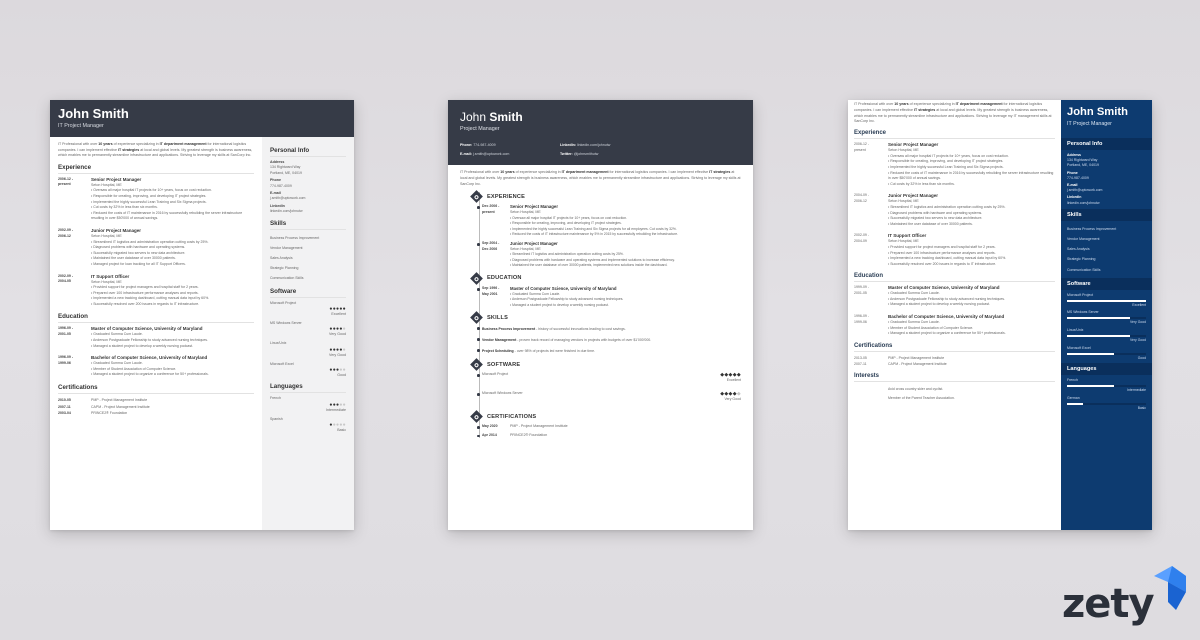 The width and height of the screenshot is (1200, 640). Describe the element at coordinates (74, 337) in the screenshot. I see `entry-dates: 1996-09 -2001-05` at that location.